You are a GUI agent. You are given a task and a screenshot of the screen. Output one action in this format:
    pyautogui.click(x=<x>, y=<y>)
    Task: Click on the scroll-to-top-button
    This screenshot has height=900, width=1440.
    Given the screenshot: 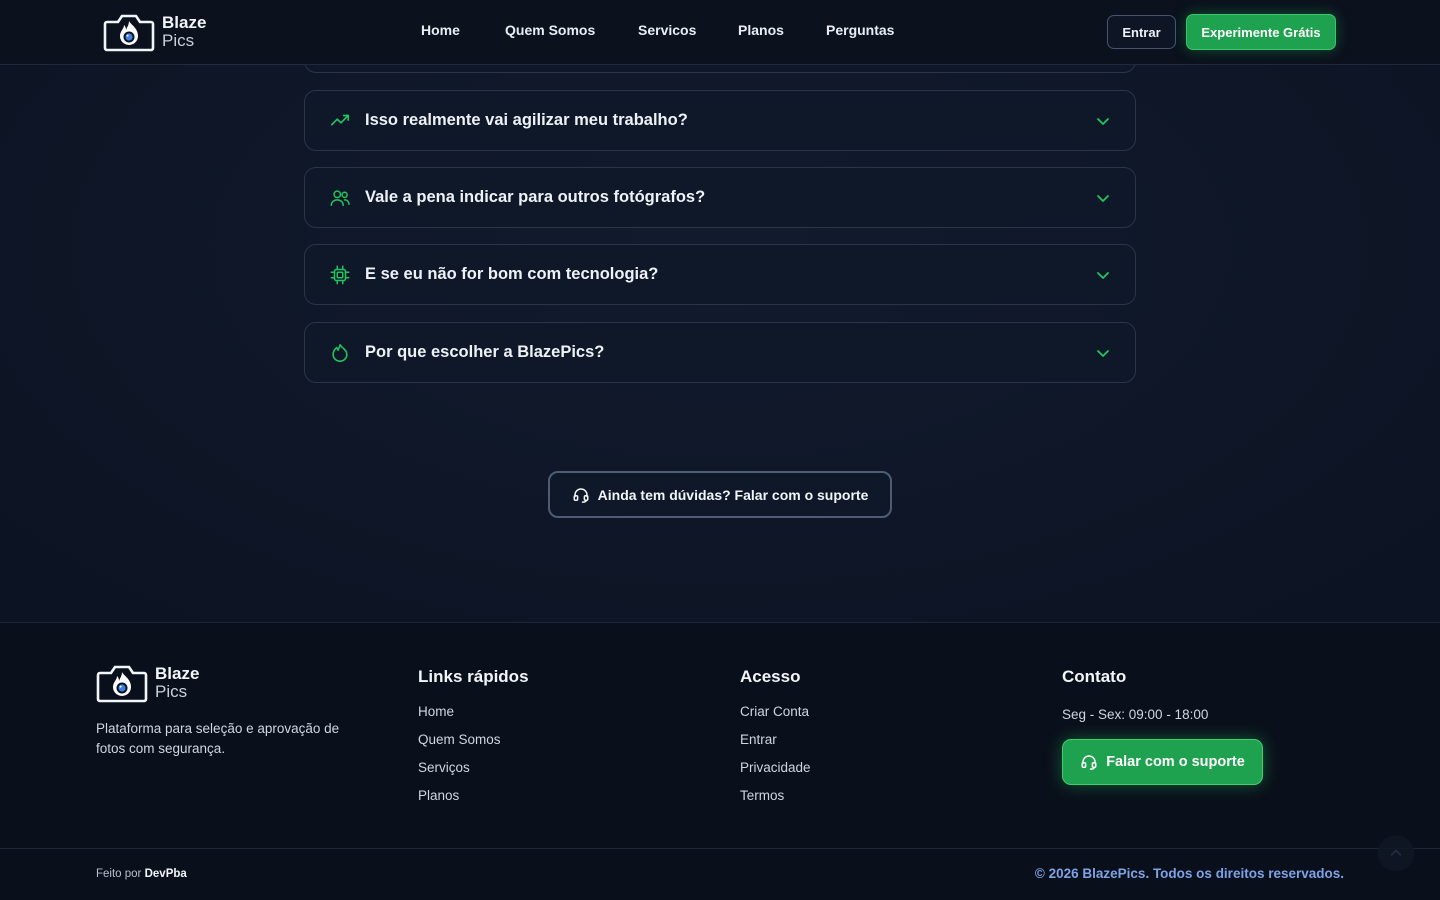 What is the action you would take?
    pyautogui.click(x=1396, y=853)
    